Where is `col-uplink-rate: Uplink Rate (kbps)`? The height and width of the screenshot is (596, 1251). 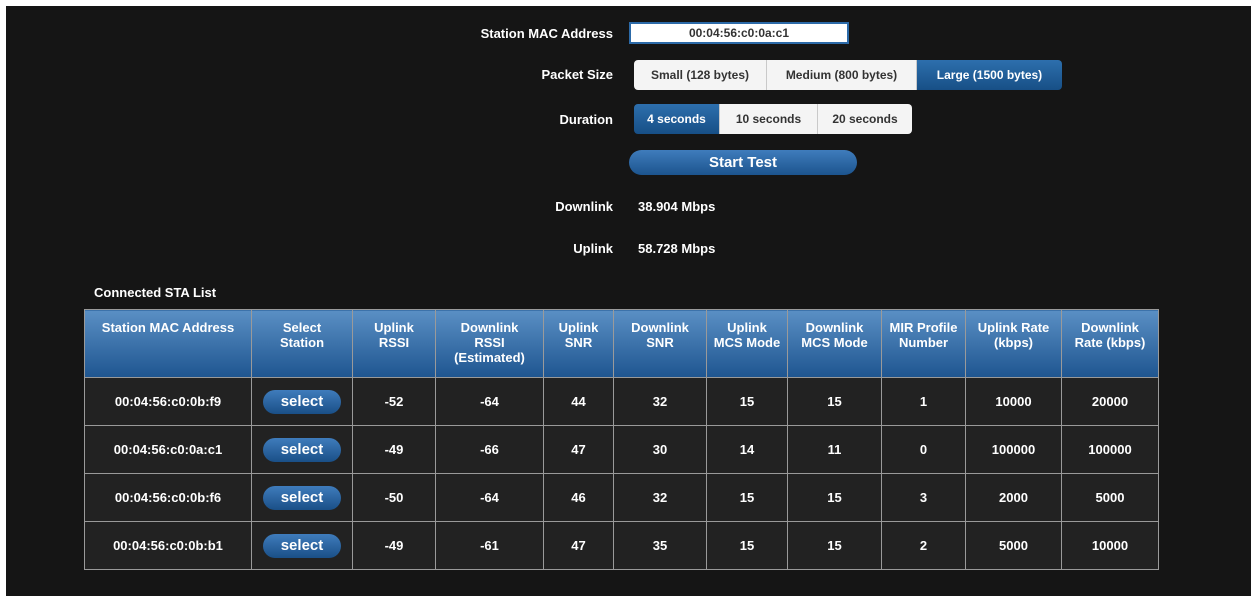
col-uplink-rate: Uplink Rate (kbps) is located at coordinates (1013, 343).